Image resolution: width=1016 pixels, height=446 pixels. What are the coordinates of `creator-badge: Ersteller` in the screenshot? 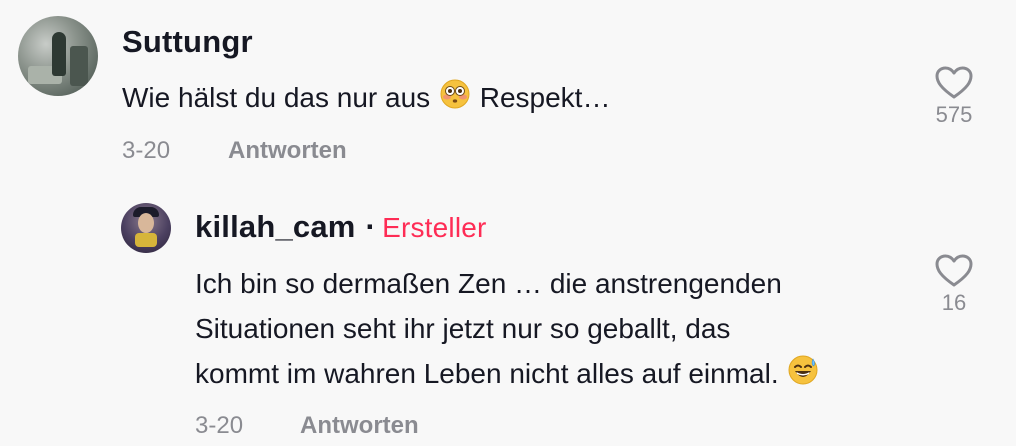 It's located at (434, 227).